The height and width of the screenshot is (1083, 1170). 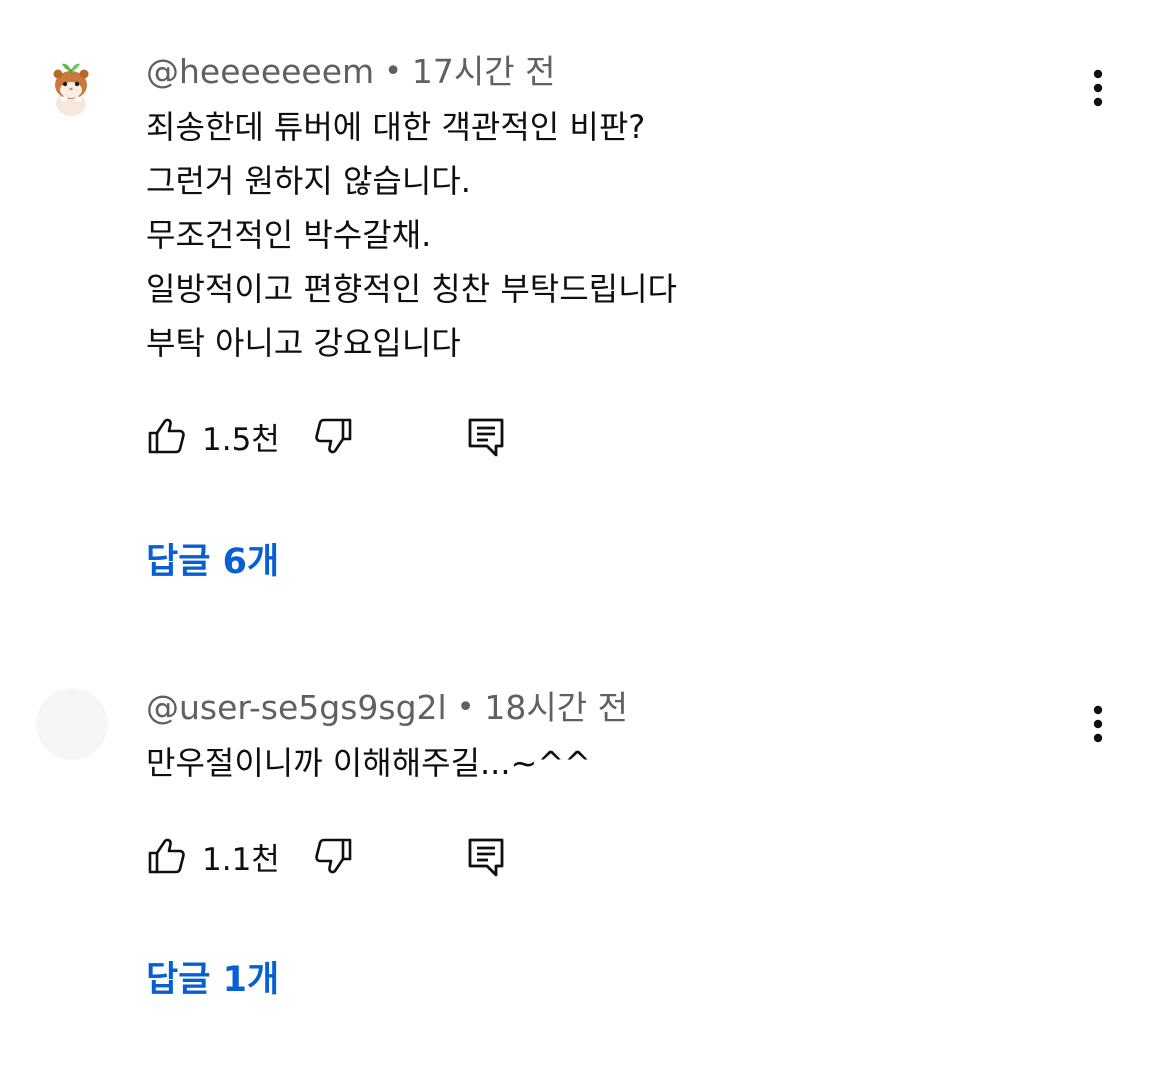 I want to click on like-button: 1.5천, so click(x=213, y=436).